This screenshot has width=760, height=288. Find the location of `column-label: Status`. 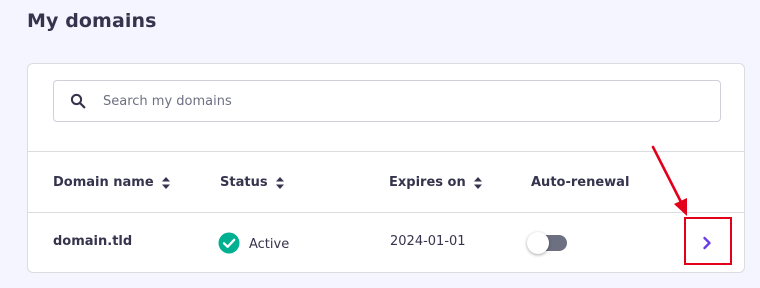

column-label: Status is located at coordinates (244, 182).